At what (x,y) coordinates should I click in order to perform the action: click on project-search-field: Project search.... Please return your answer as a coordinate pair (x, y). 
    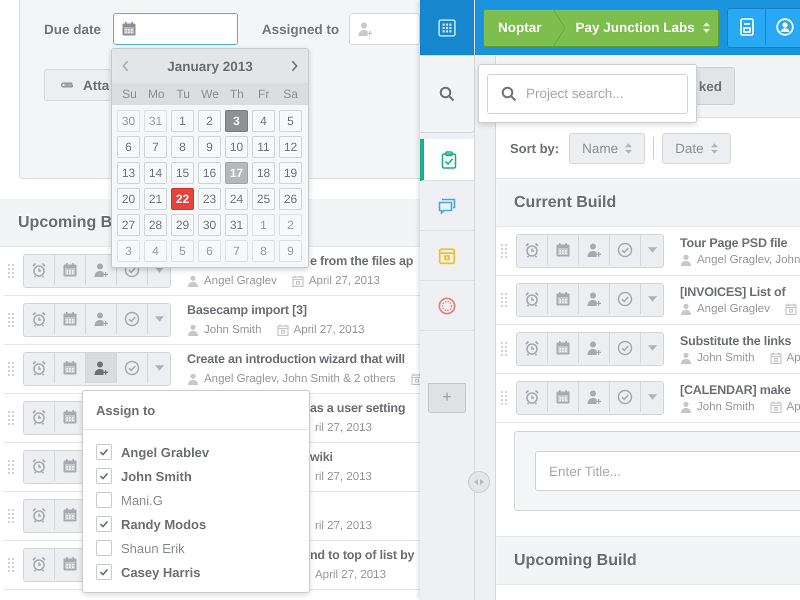
    Looking at the image, I should click on (587, 94).